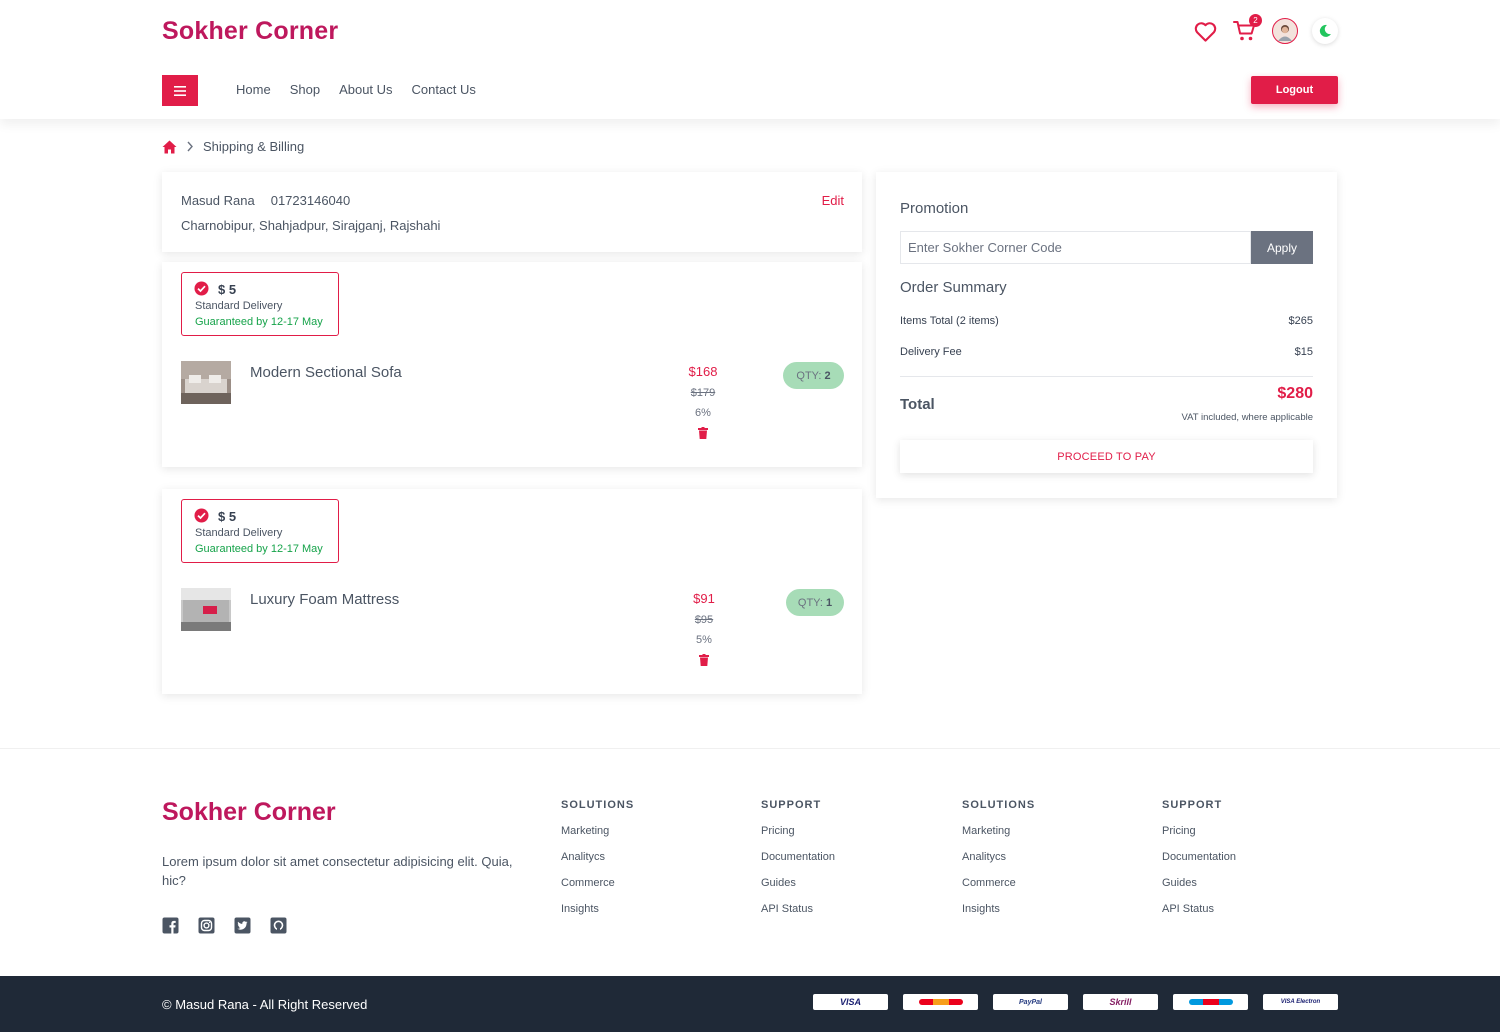  I want to click on brand-logo: Sokher Corner, so click(250, 31).